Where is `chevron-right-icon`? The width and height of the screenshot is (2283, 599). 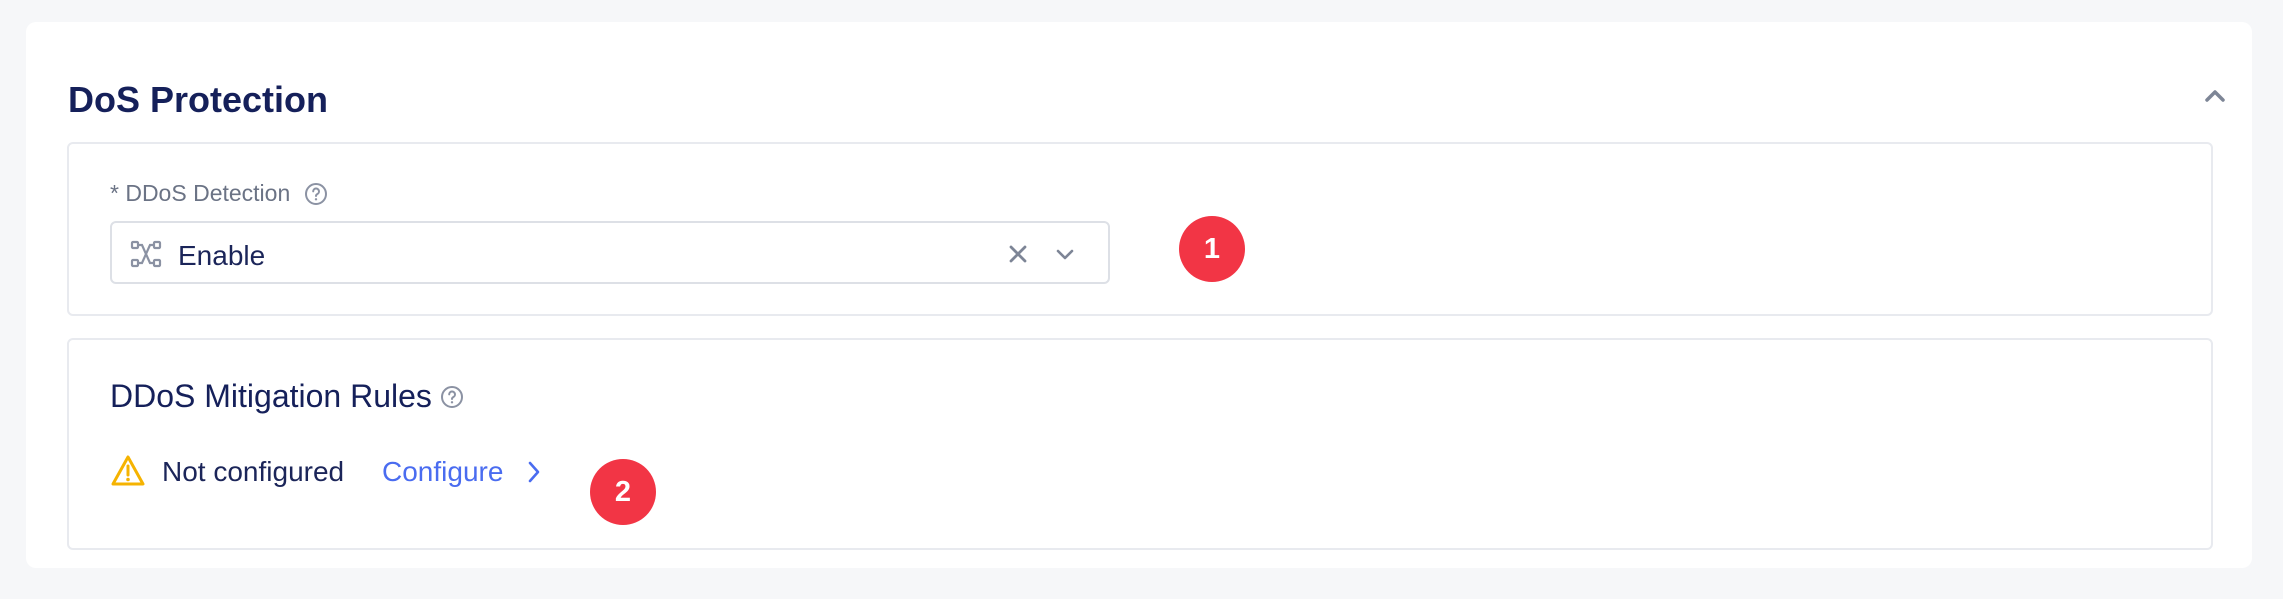 chevron-right-icon is located at coordinates (534, 472).